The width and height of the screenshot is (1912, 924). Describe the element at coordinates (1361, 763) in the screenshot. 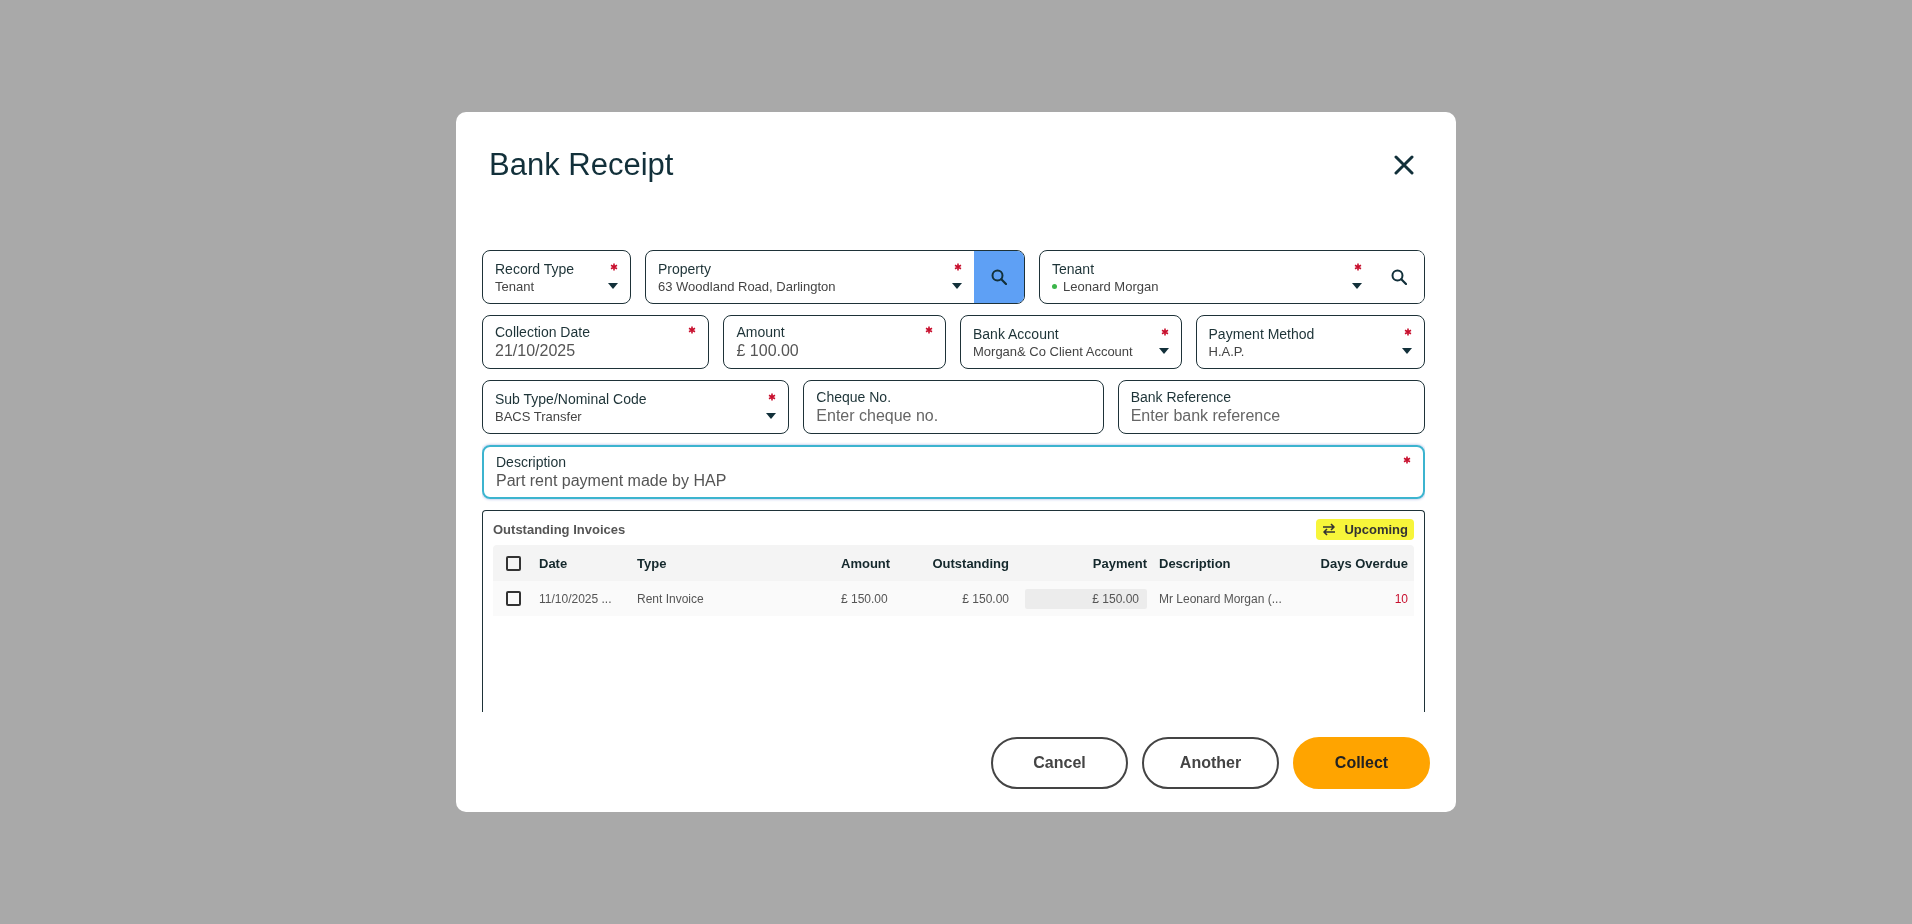

I see `collect-button: Collect` at that location.